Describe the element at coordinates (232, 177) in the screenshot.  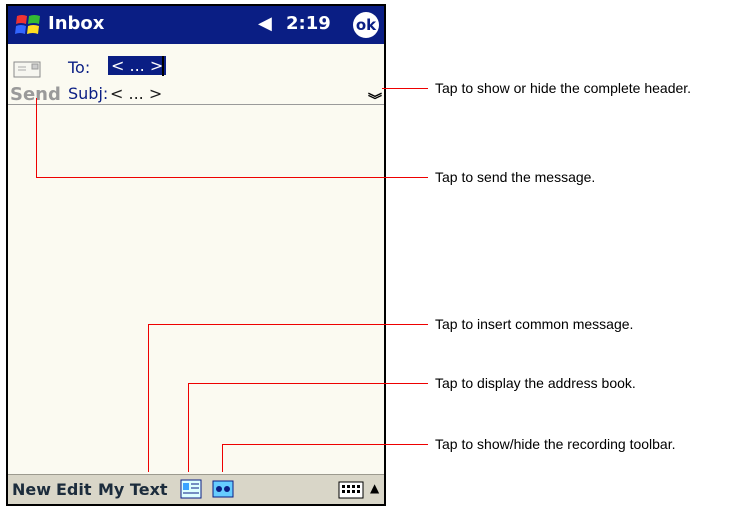
I see `callout-line-send` at that location.